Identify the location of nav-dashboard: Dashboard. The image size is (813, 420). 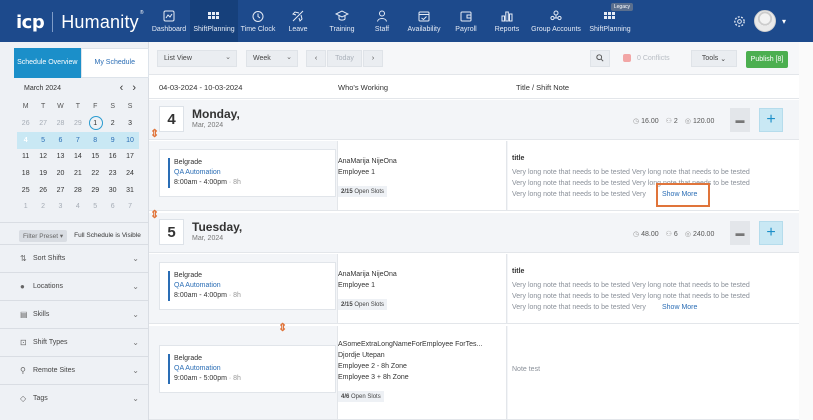
(169, 21).